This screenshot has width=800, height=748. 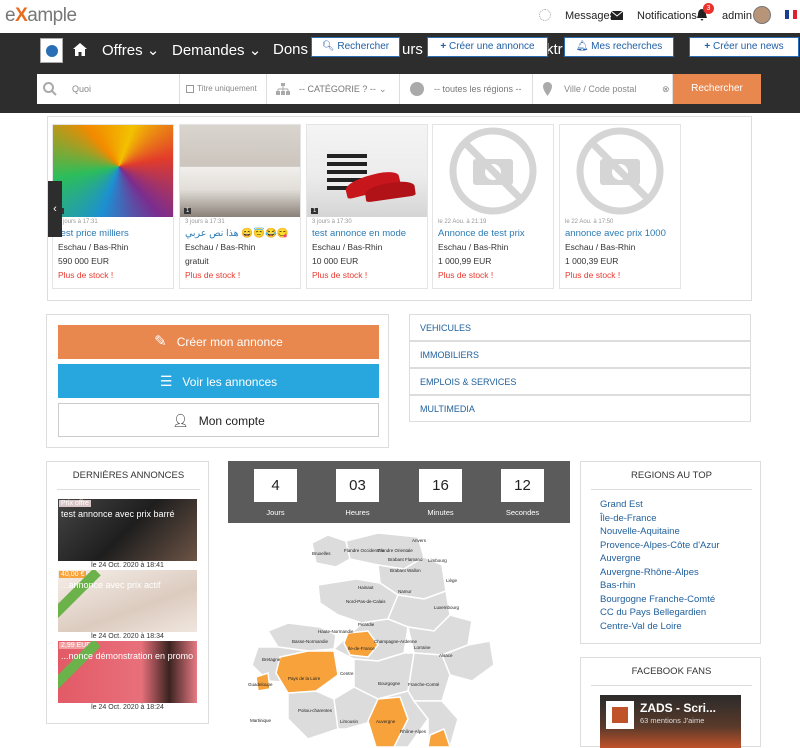 What do you see at coordinates (708, 8) in the screenshot?
I see `notification-count-badge: 3` at bounding box center [708, 8].